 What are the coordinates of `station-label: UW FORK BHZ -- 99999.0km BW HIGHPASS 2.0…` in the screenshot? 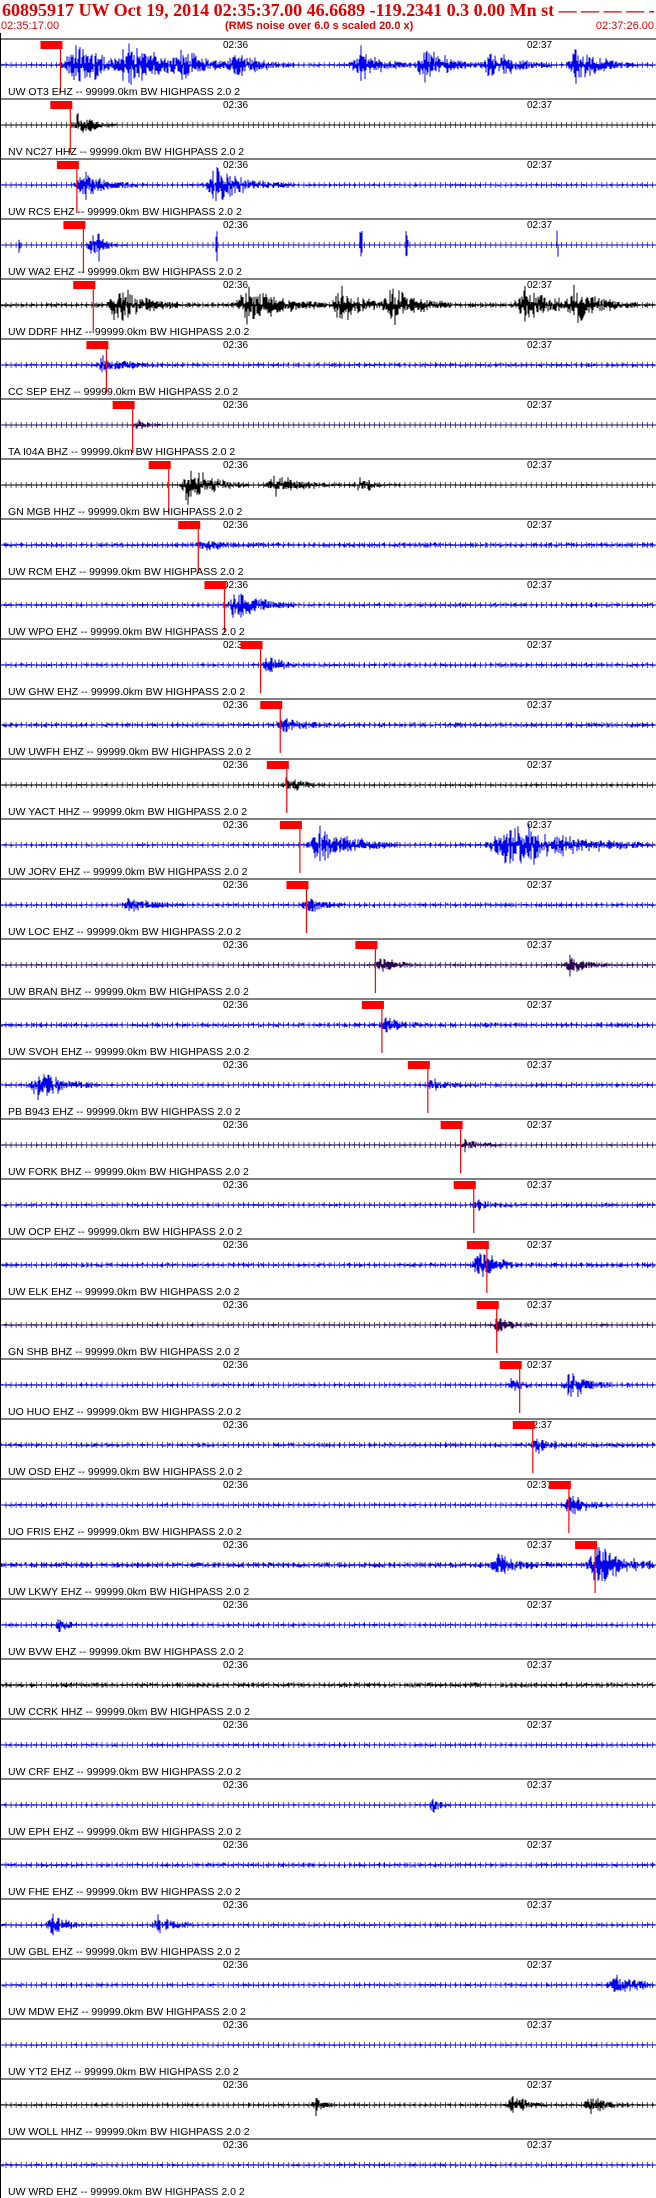 It's located at (128, 1172).